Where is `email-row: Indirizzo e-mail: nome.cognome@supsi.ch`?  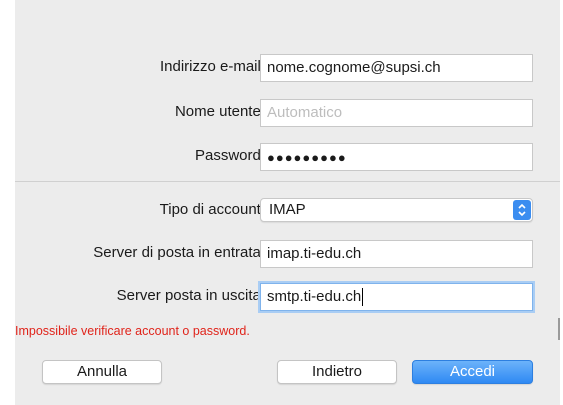 email-row: Indirizzo e-mail: nome.cognome@supsi.ch is located at coordinates (287, 68).